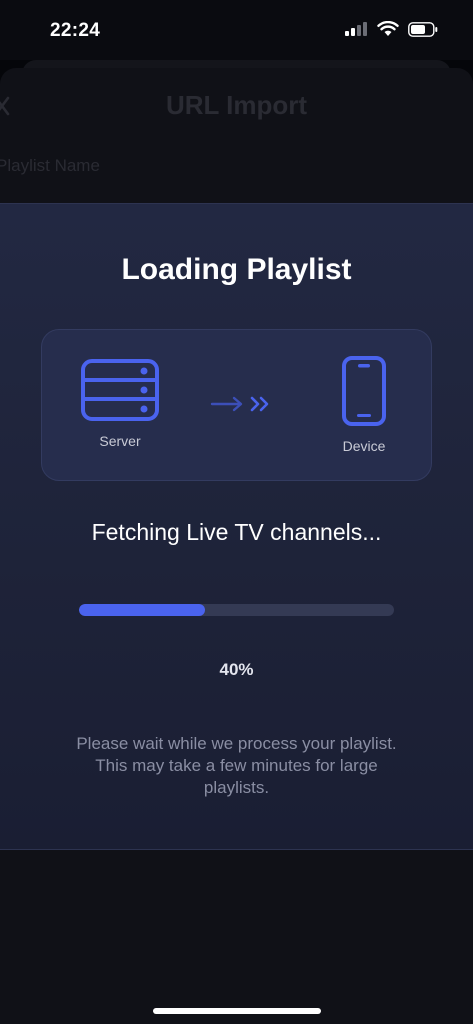 The image size is (473, 1024). Describe the element at coordinates (236, 30) in the screenshot. I see `status-bar: 22:24` at that location.